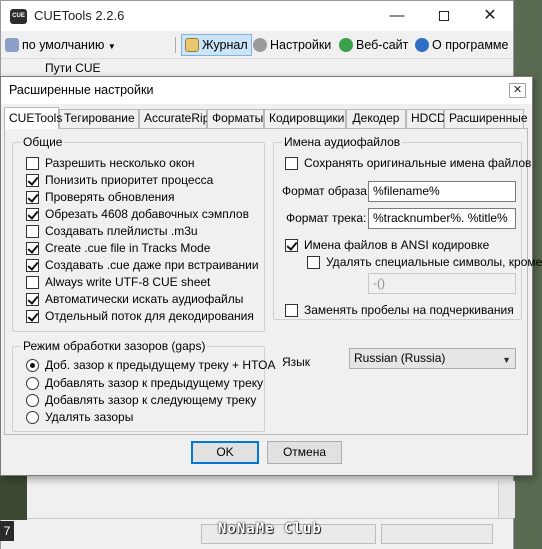  I want to click on special-chars-input: -(), so click(442, 283).